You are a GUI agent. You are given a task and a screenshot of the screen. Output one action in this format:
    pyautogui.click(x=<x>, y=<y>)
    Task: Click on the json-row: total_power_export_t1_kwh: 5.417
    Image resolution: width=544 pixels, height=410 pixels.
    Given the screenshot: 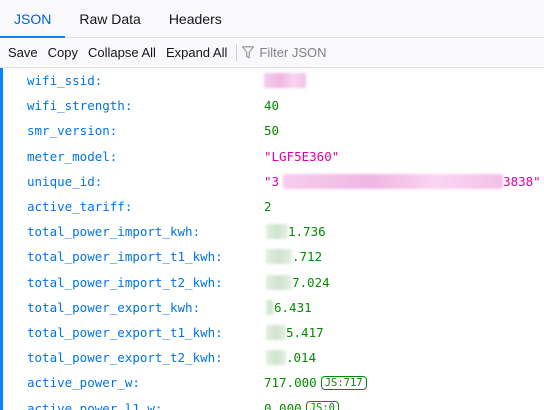 What is the action you would take?
    pyautogui.click(x=273, y=332)
    